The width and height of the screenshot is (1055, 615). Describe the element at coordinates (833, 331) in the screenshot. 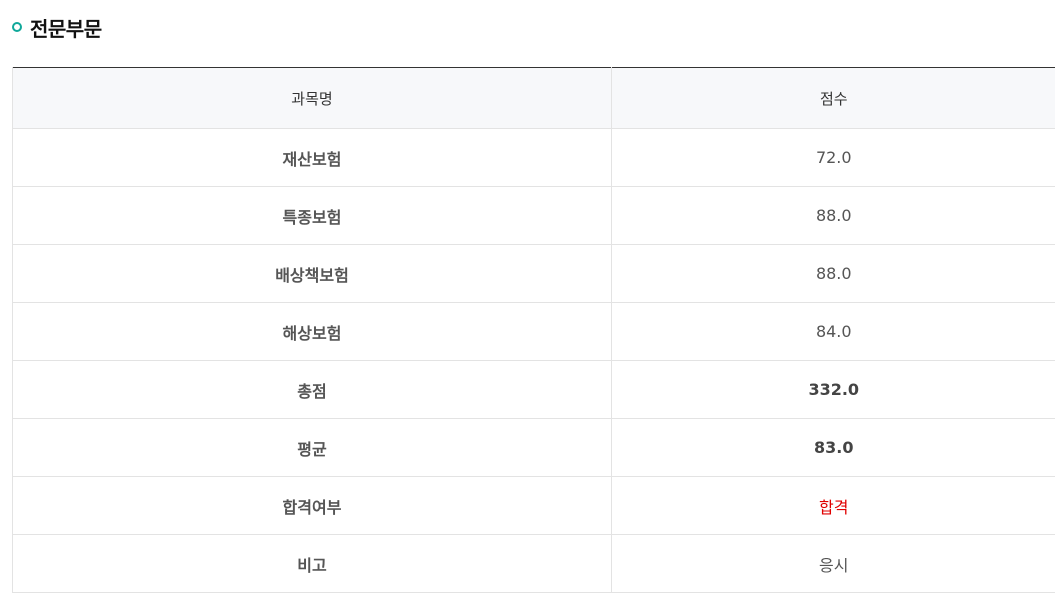

I see `score-cell: 84.0` at that location.